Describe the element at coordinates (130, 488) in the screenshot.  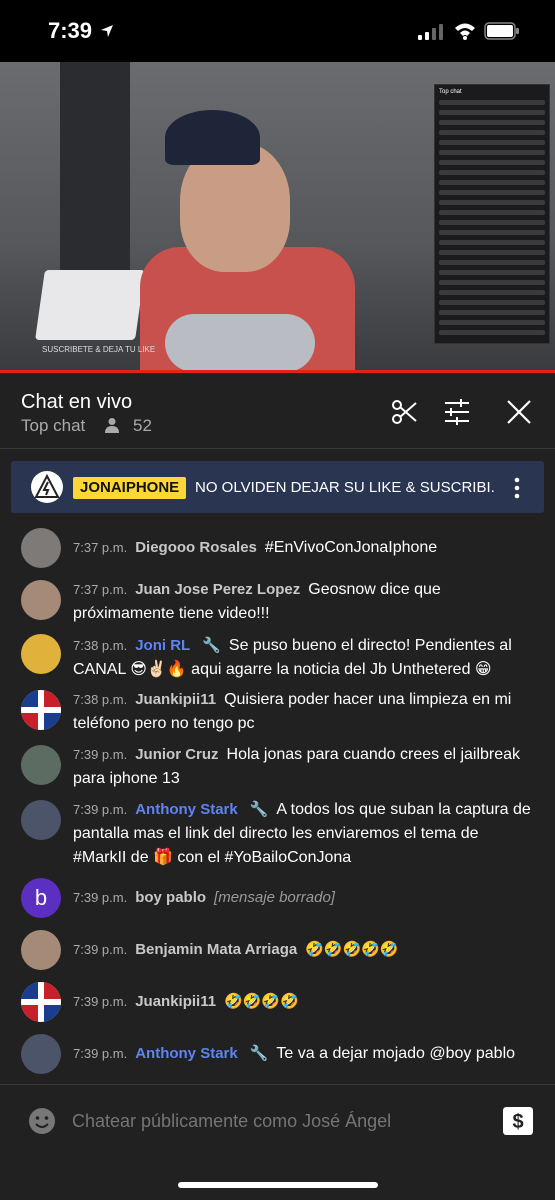
I see `pinned-author-badge: JONAIPHONE` at that location.